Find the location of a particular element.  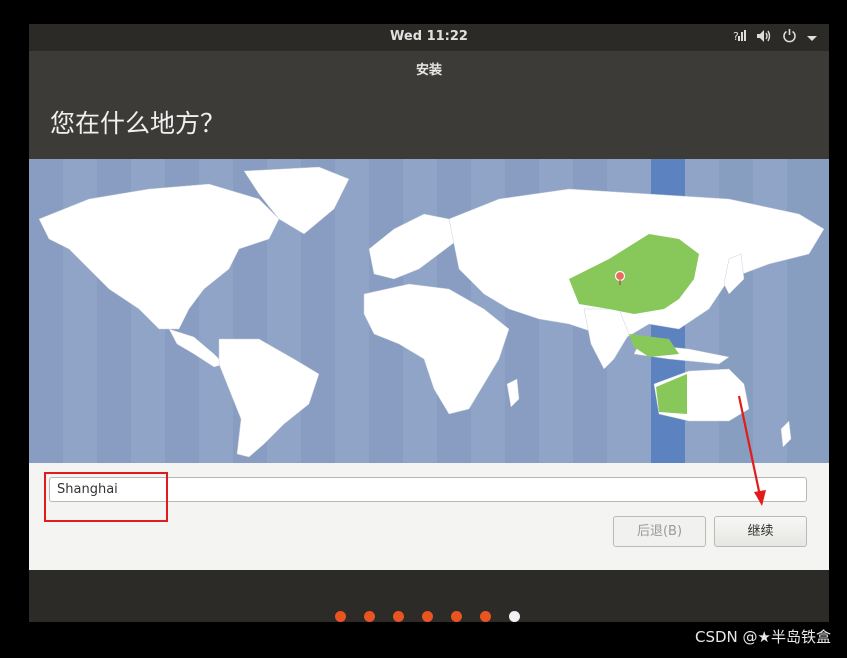

annotation-arrow is located at coordinates (751, 450).